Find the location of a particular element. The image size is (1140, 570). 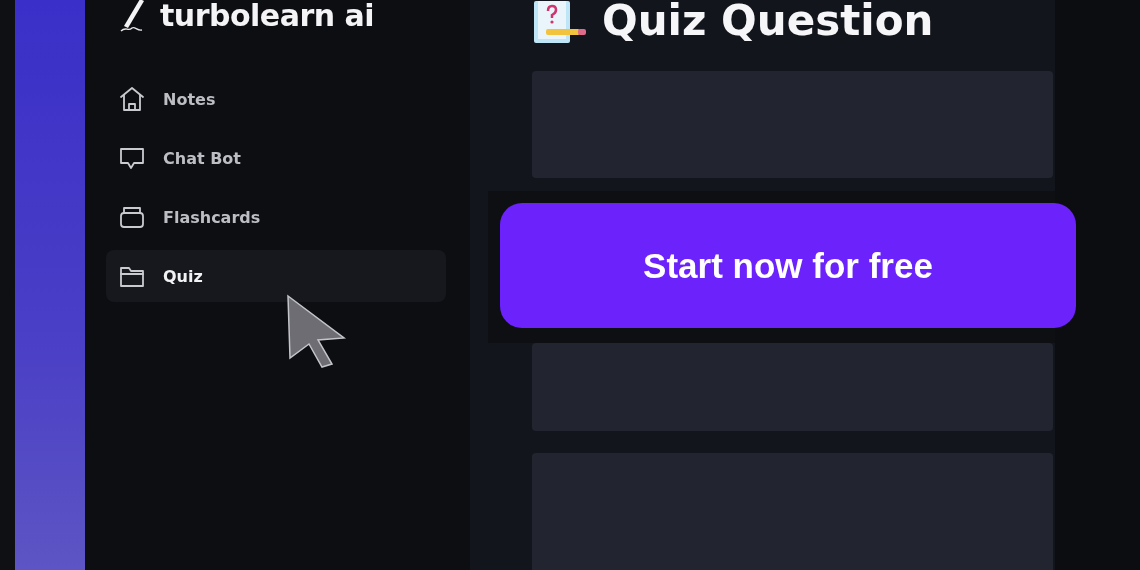

start-button: Start now for free is located at coordinates (788, 265).